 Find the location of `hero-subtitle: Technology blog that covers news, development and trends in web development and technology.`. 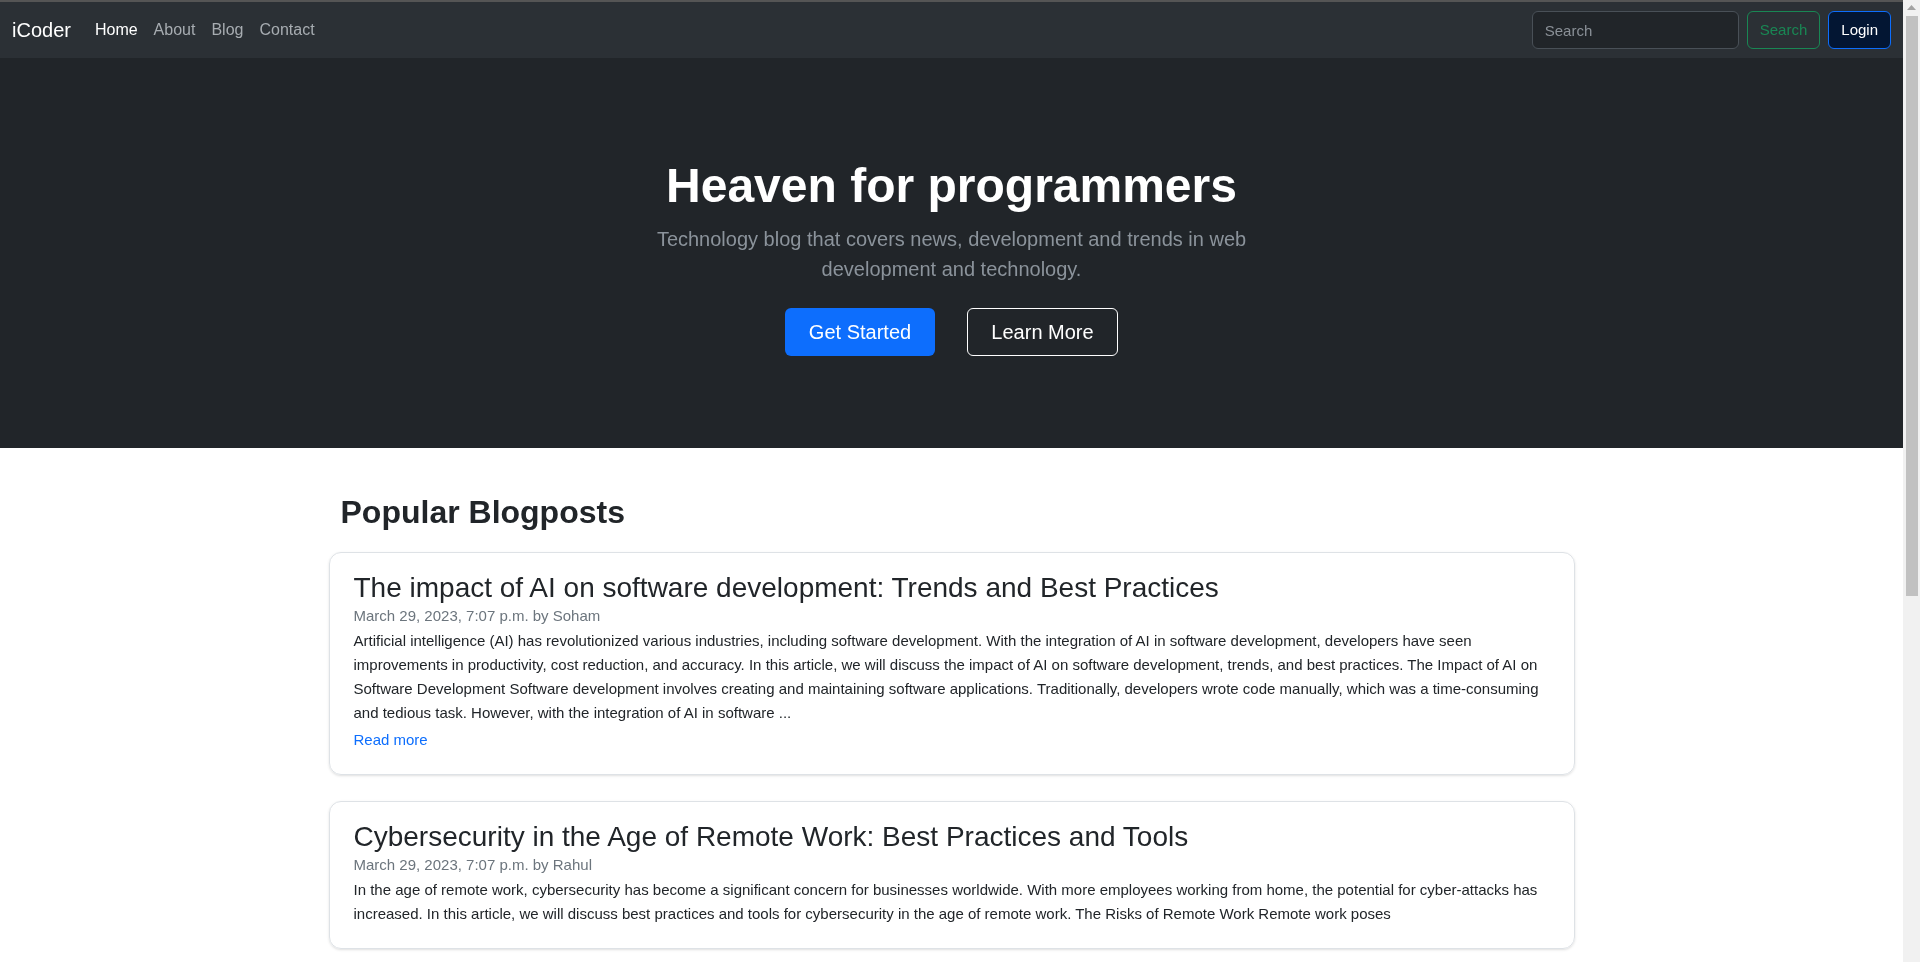

hero-subtitle: Technology blog that covers news, development and trends in web development and technology. is located at coordinates (951, 254).